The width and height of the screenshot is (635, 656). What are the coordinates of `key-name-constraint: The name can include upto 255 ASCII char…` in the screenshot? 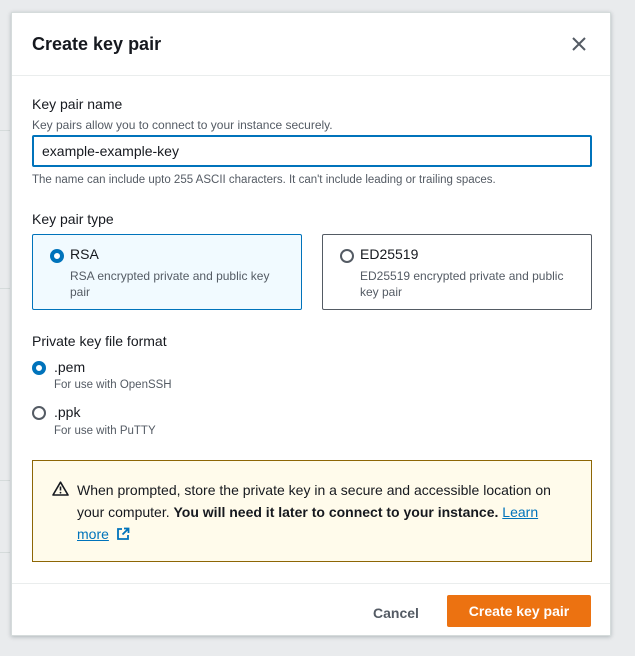 It's located at (264, 180).